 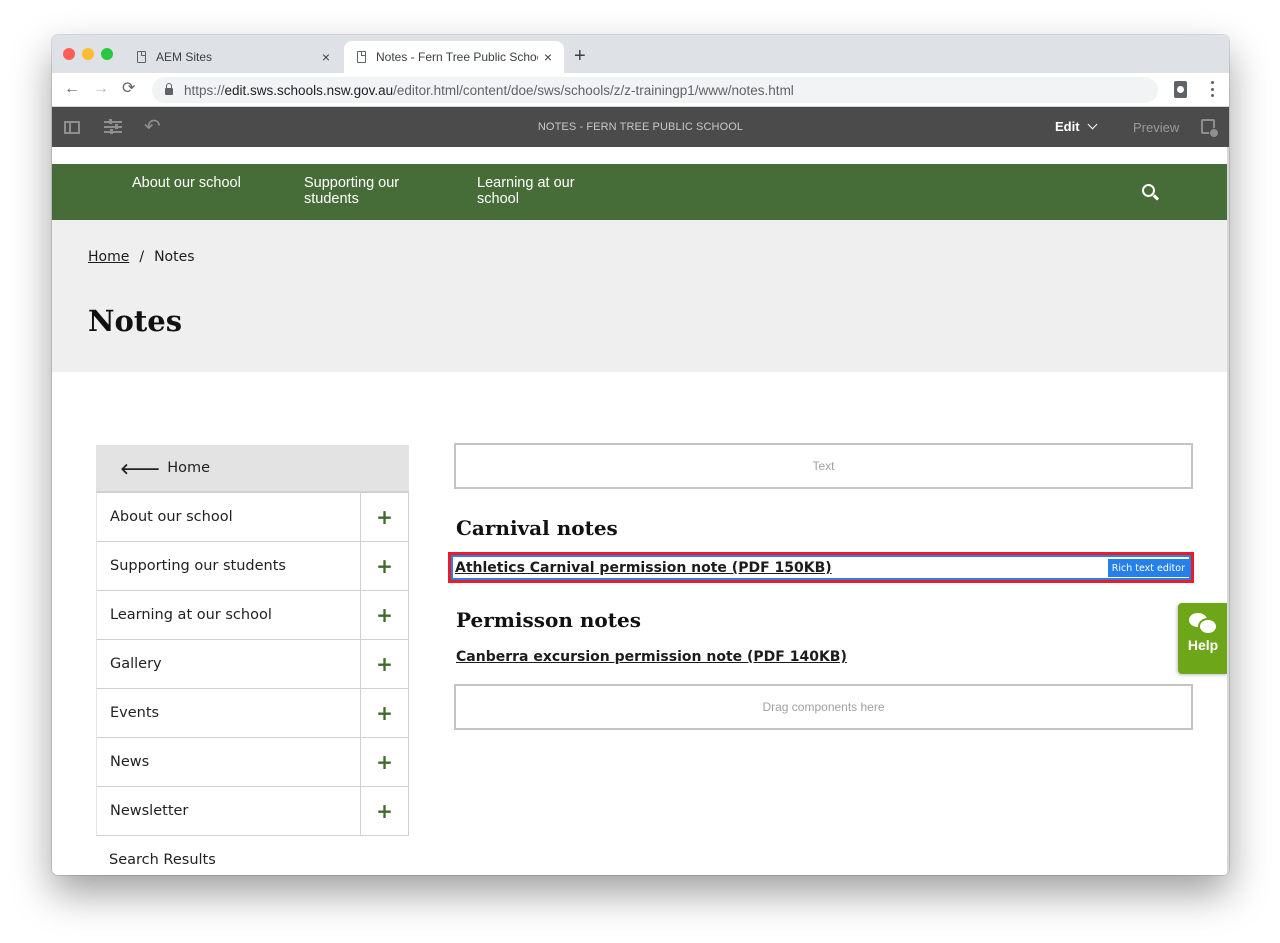 I want to click on sidebar-item-label: Events, so click(x=135, y=713).